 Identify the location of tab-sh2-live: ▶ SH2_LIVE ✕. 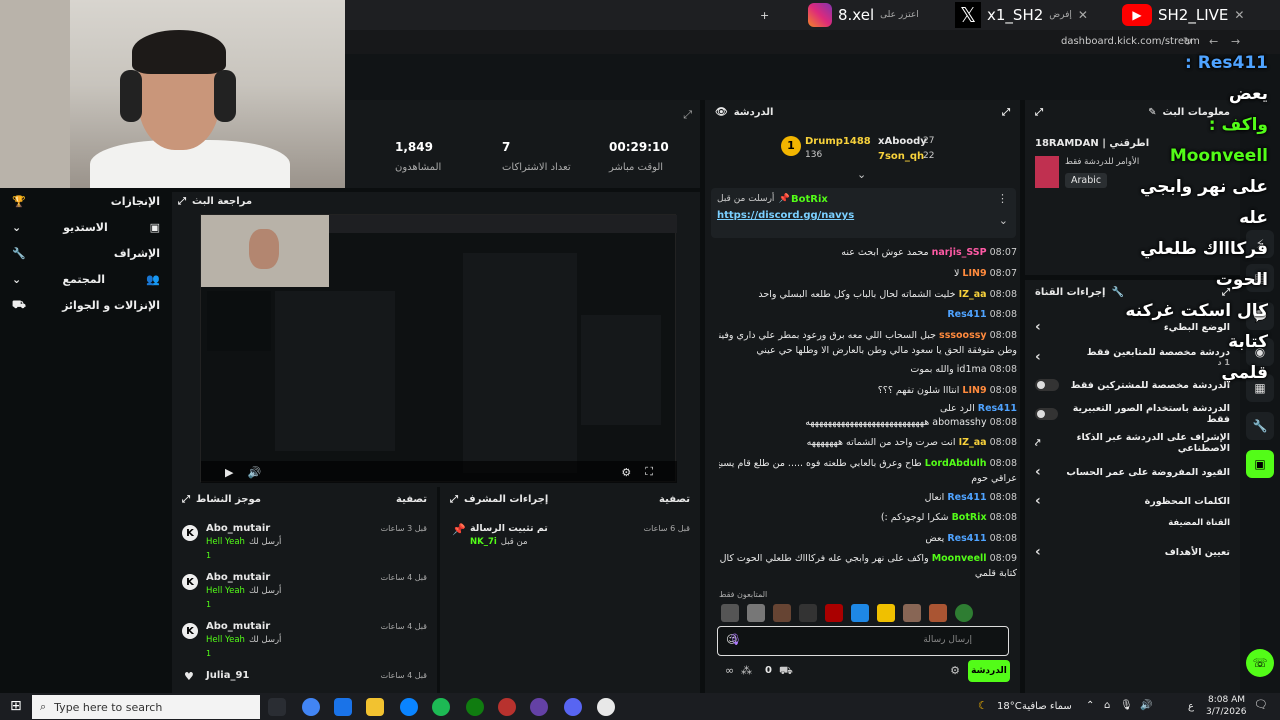
(1183, 15).